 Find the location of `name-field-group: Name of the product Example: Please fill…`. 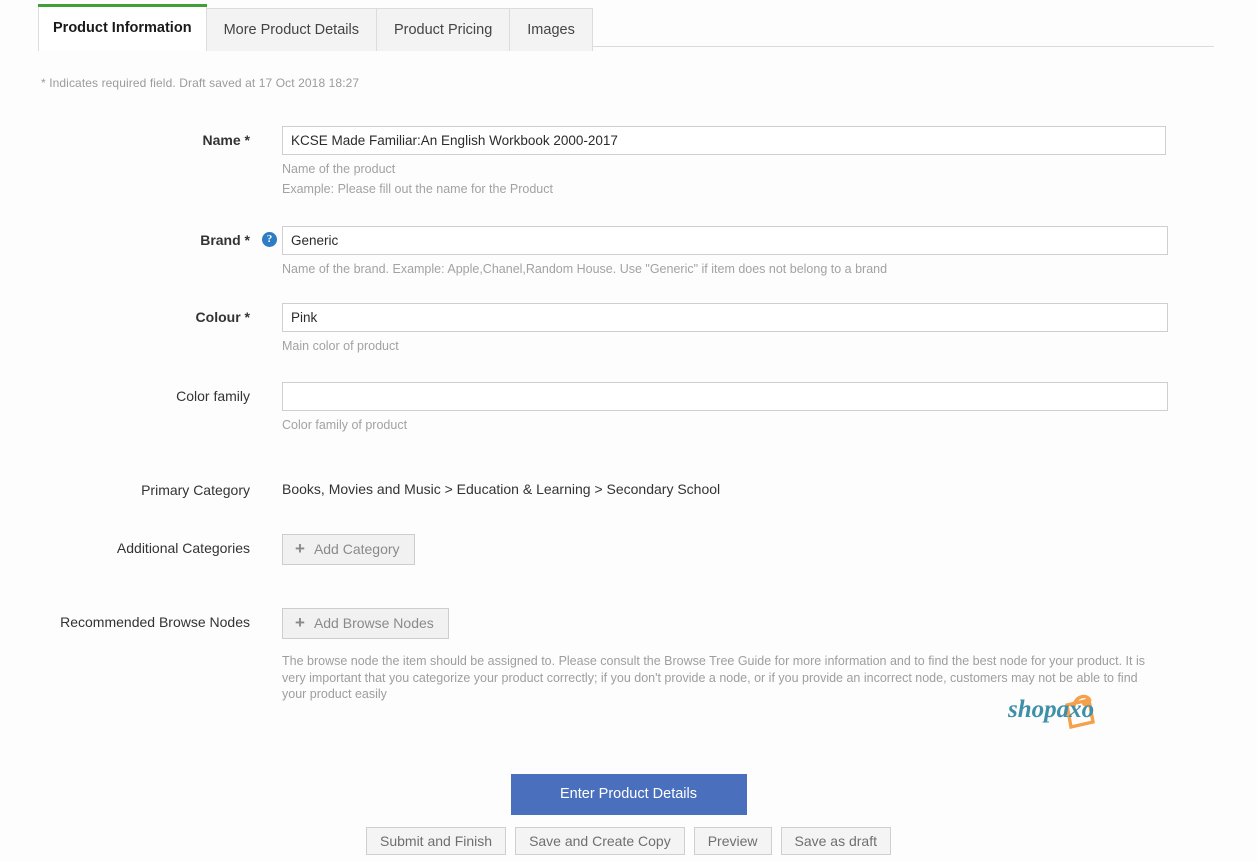

name-field-group: Name of the product Example: Please fill… is located at coordinates (753, 161).